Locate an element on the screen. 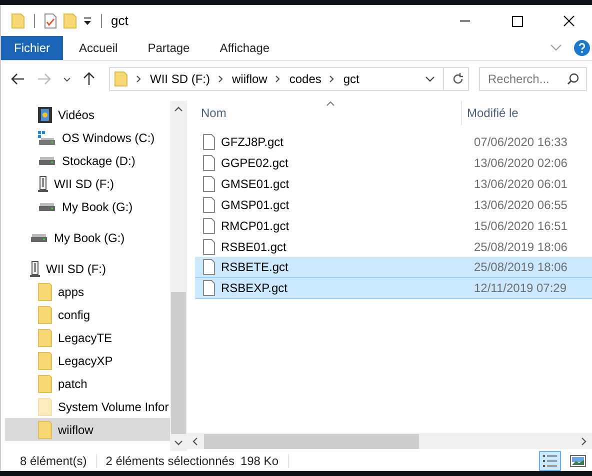 This screenshot has width=592, height=476. file-row: GMSE01.gct 13/06/2020 06:01 is located at coordinates (393, 183).